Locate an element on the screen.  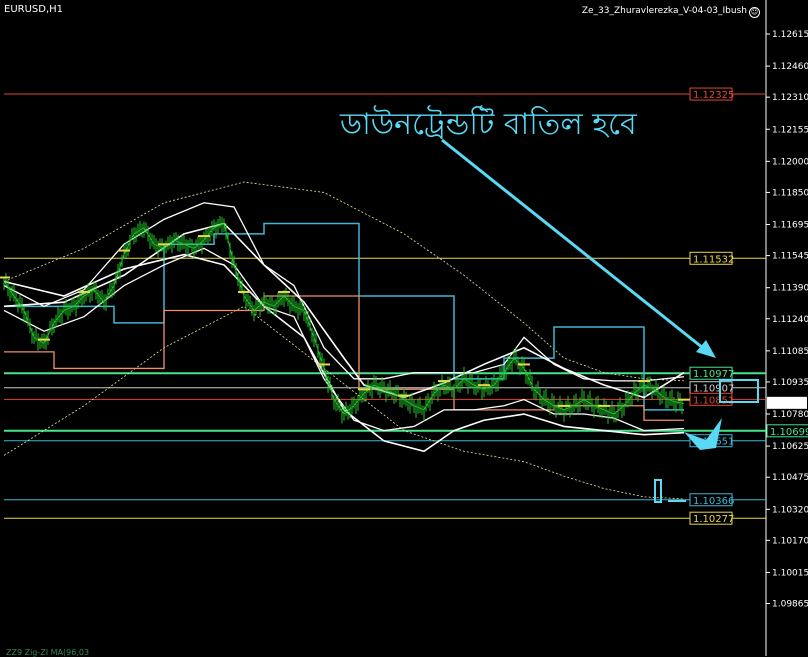
annotation-arrow-head is located at coordinates (706, 349).